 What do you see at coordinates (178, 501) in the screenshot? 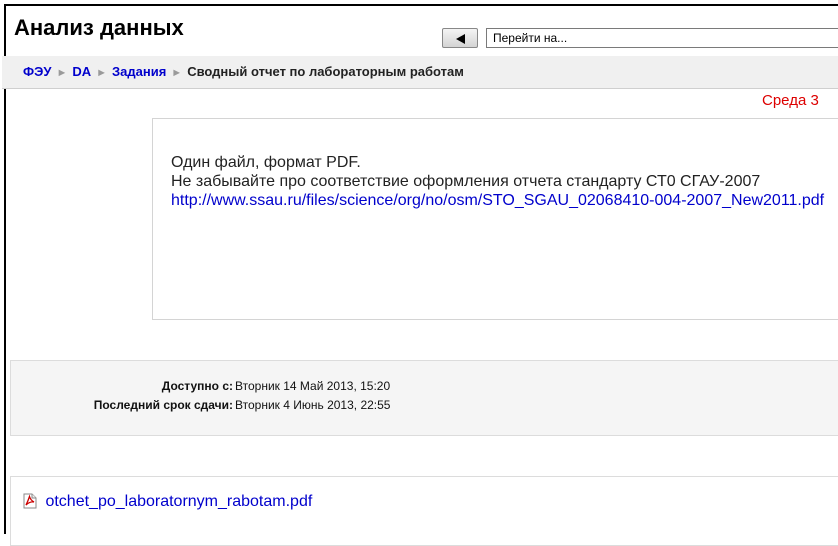
I see `attachment-link: otchet_po_laboratornym_rabotam.pdf` at bounding box center [178, 501].